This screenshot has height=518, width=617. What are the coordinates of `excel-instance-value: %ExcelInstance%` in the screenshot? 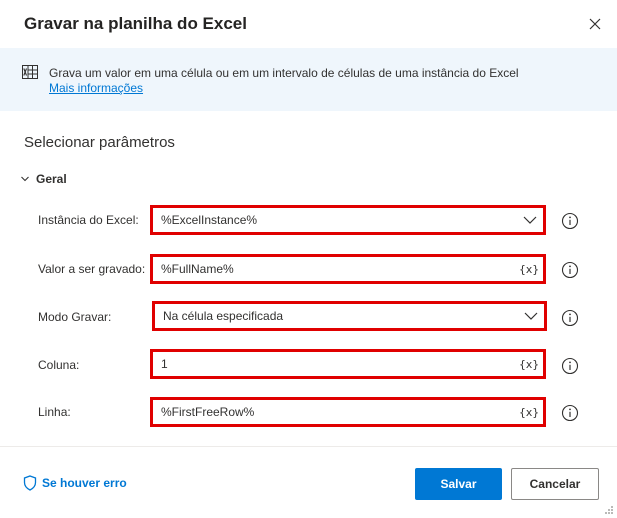 It's located at (209, 220).